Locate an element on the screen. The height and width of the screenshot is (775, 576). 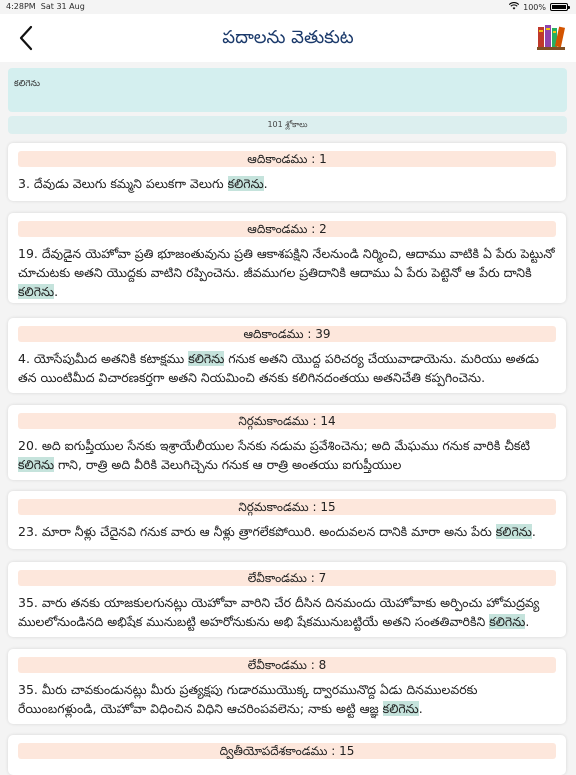
status-indicators: 100% is located at coordinates (539, 7).